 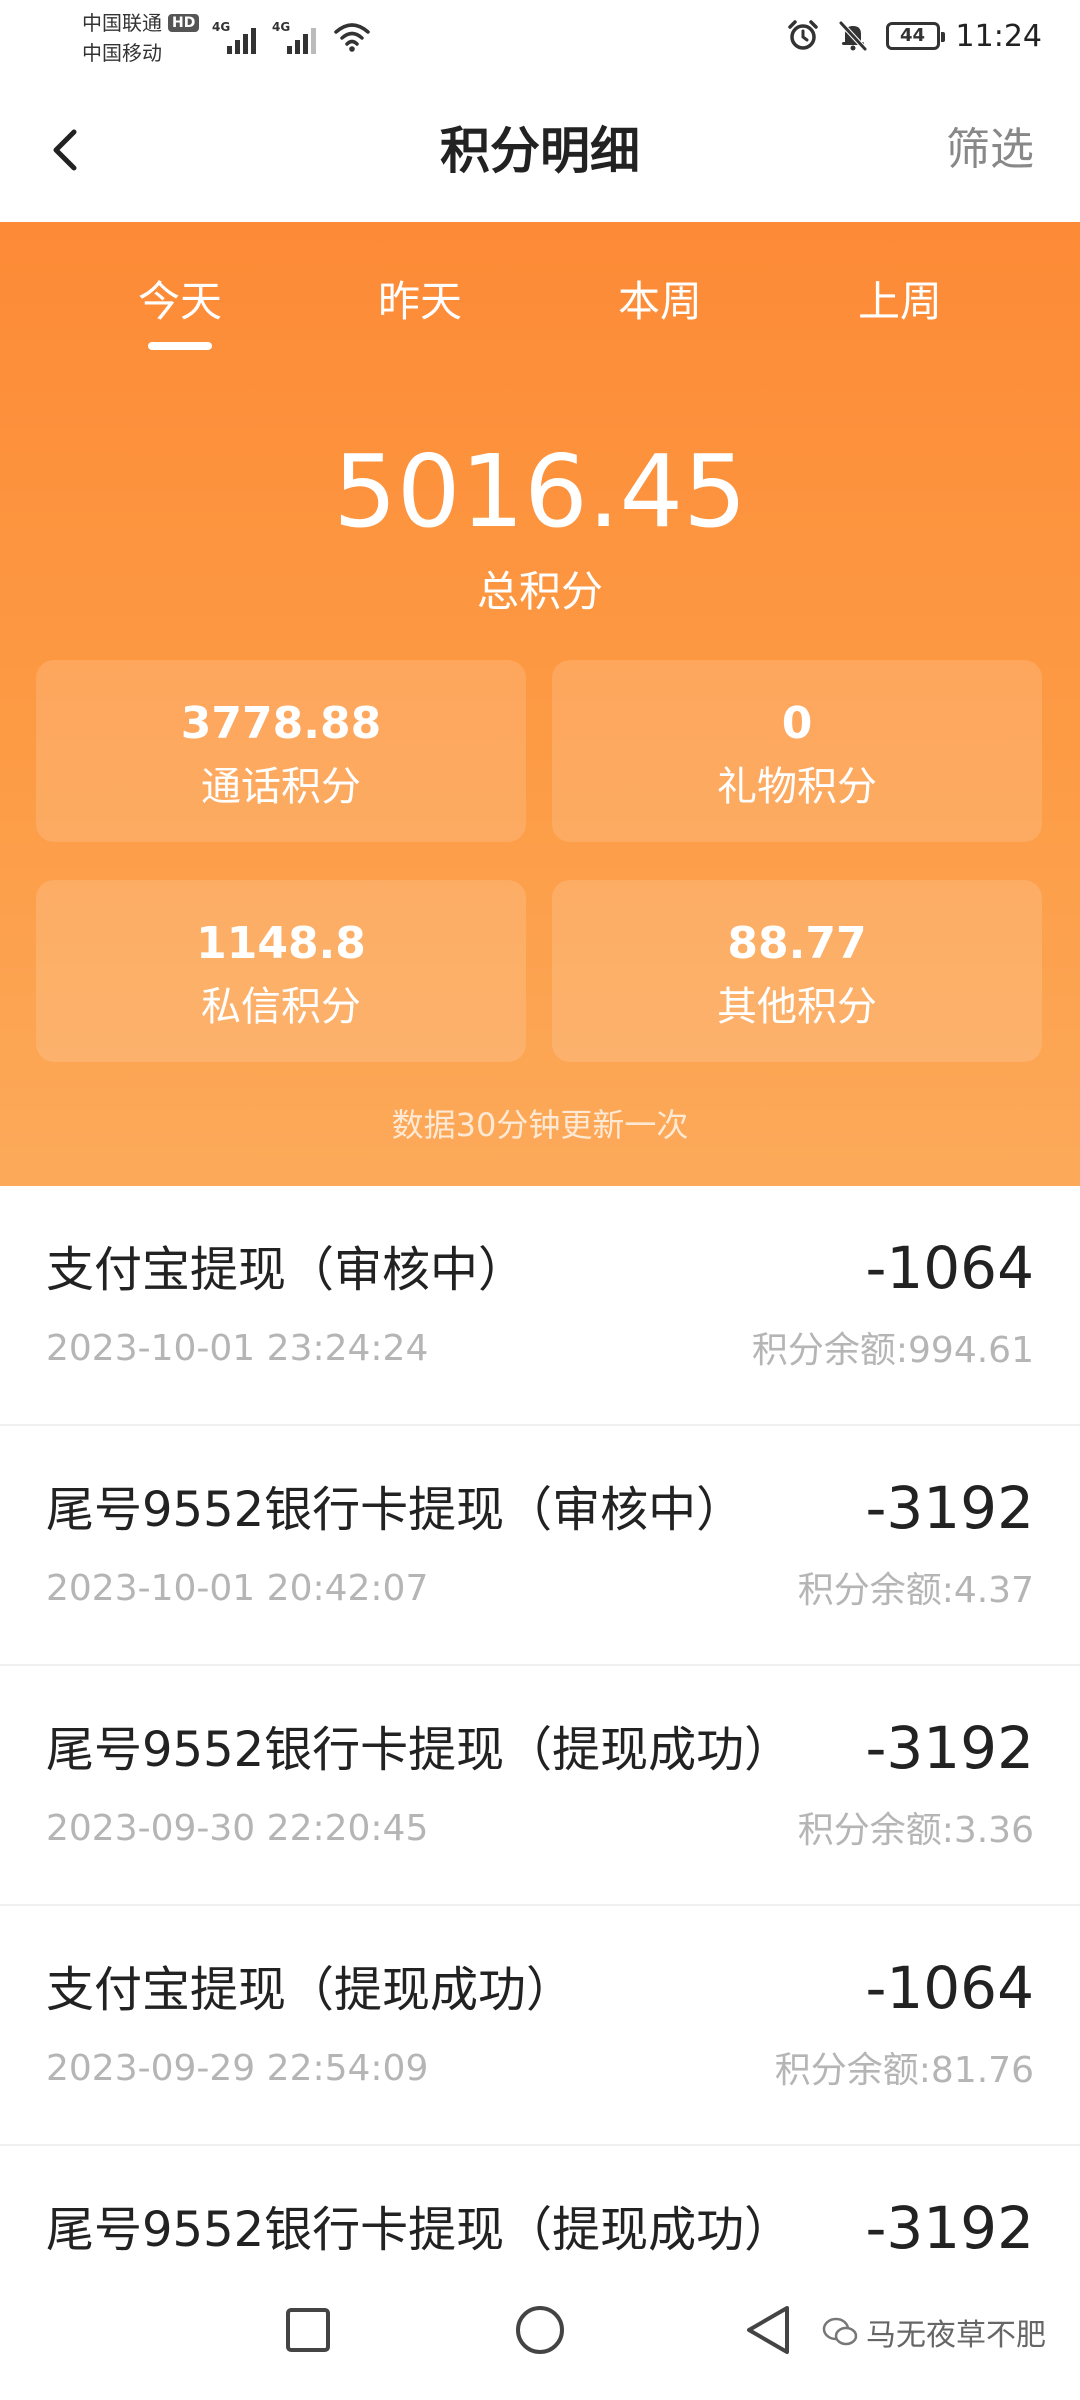 I want to click on app-header: 积分明细 筛选, so click(x=540, y=150).